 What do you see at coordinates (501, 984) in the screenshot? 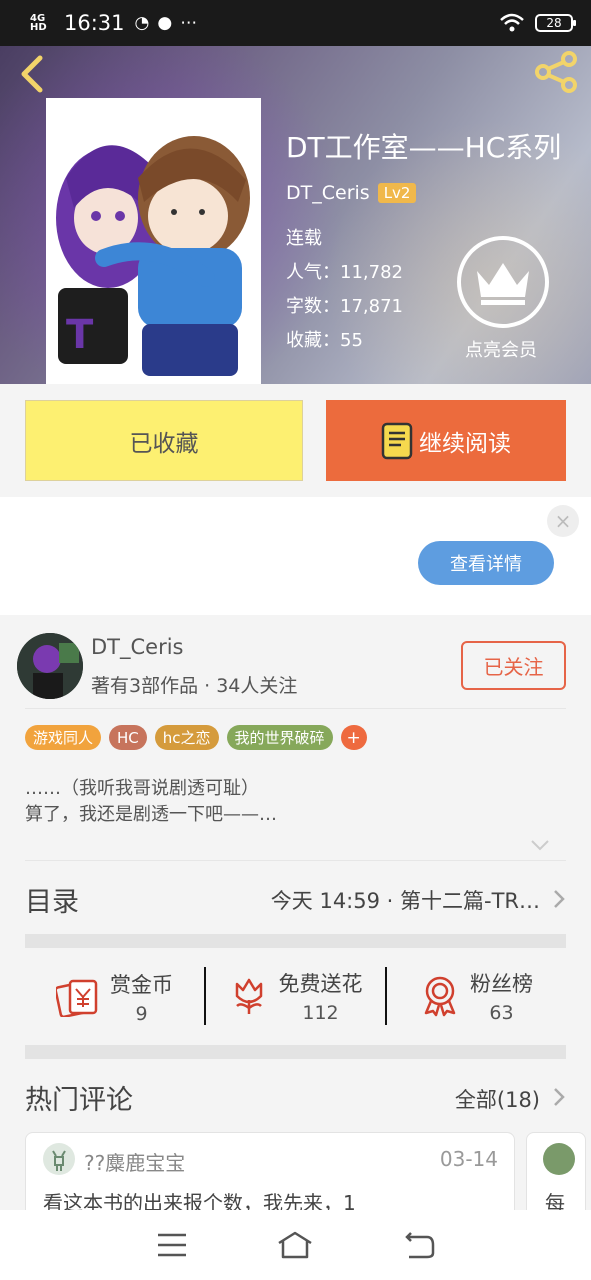
I see `stat-label: 粉丝榜` at bounding box center [501, 984].